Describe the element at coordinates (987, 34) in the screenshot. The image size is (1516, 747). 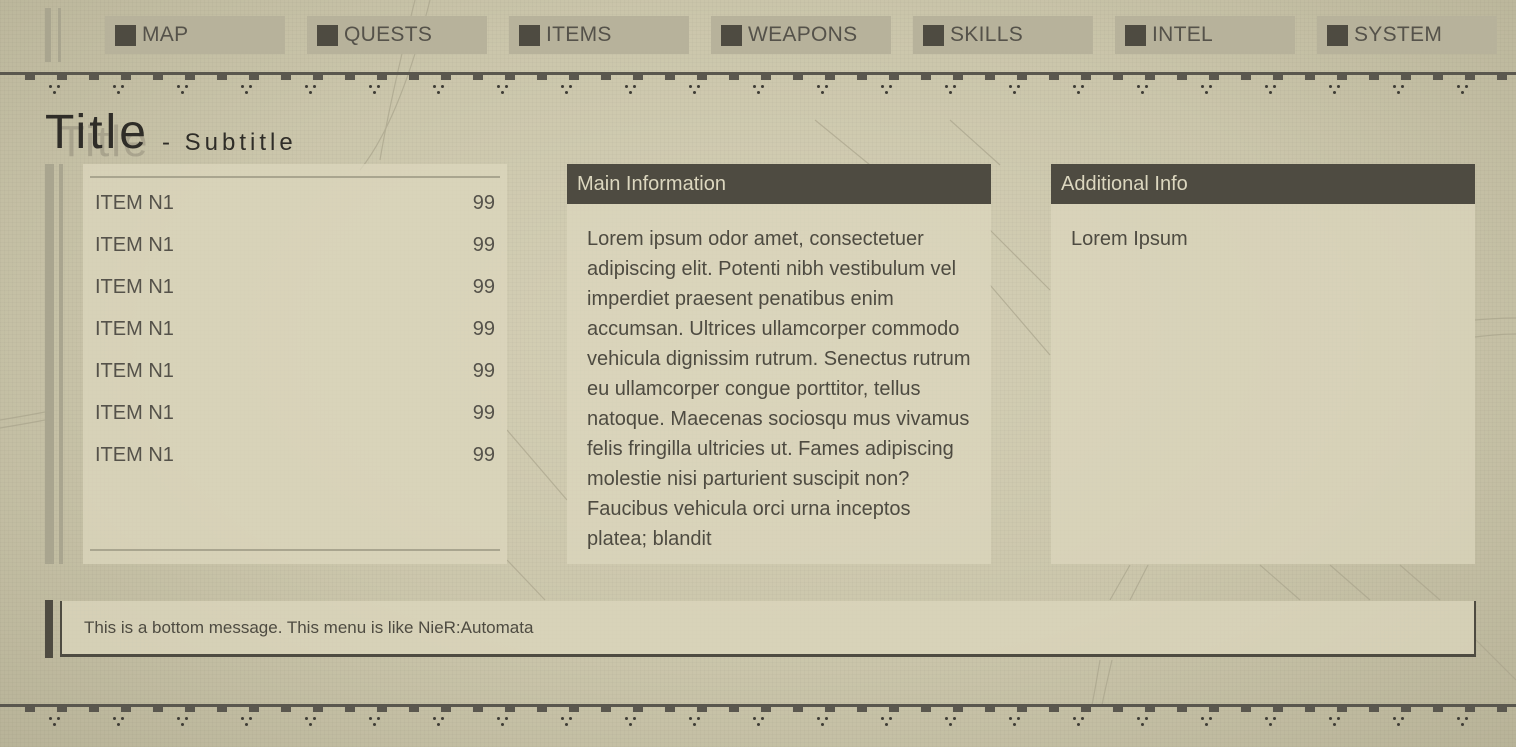
I see `nav-tab-label: SKILLS` at that location.